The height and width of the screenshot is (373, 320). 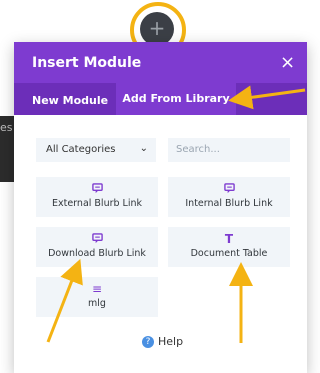 I want to click on annotation-arrow-library-tab, so click(x=267, y=97).